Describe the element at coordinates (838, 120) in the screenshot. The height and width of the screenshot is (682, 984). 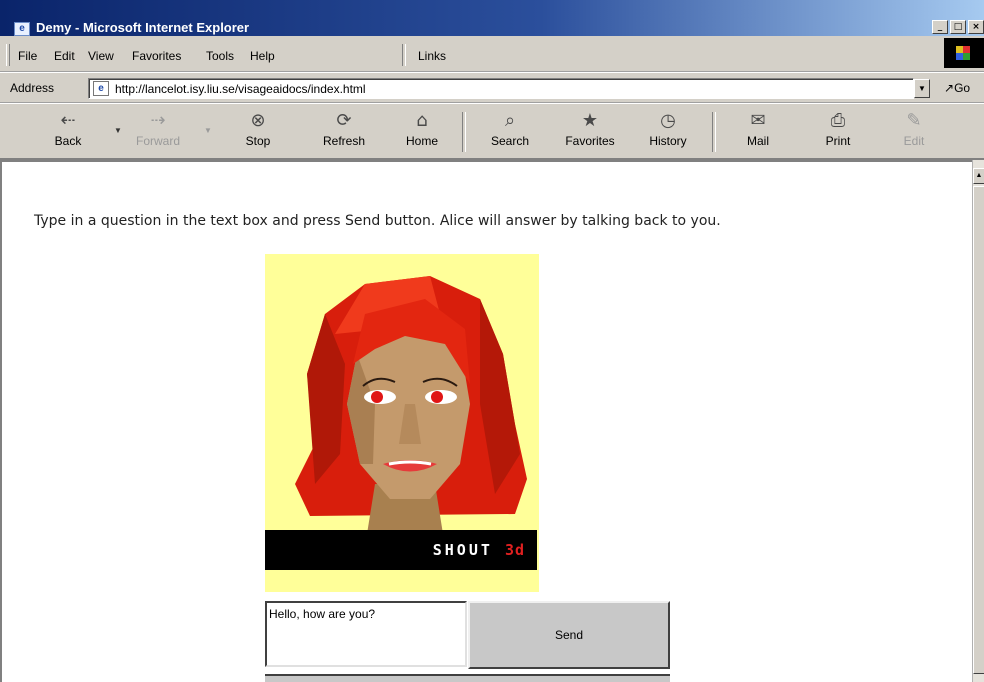
I see `print-icon: ⎙` at that location.